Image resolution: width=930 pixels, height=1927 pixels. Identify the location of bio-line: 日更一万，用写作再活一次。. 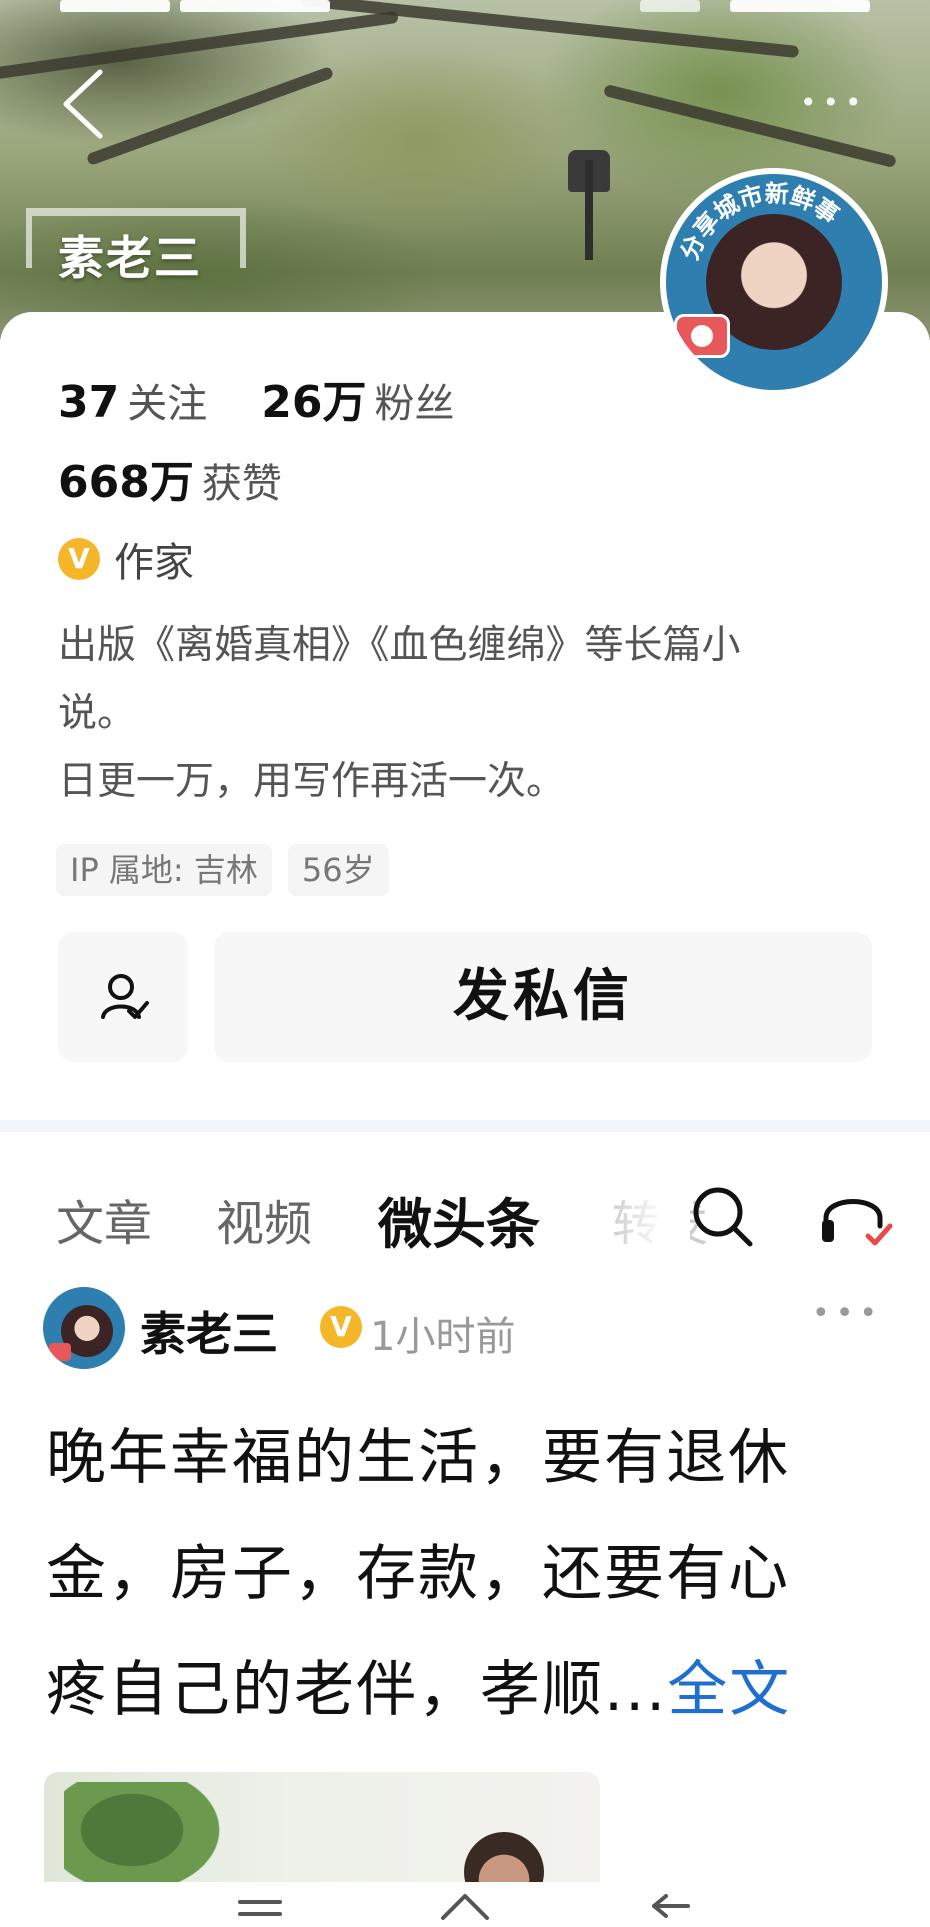
(312, 781).